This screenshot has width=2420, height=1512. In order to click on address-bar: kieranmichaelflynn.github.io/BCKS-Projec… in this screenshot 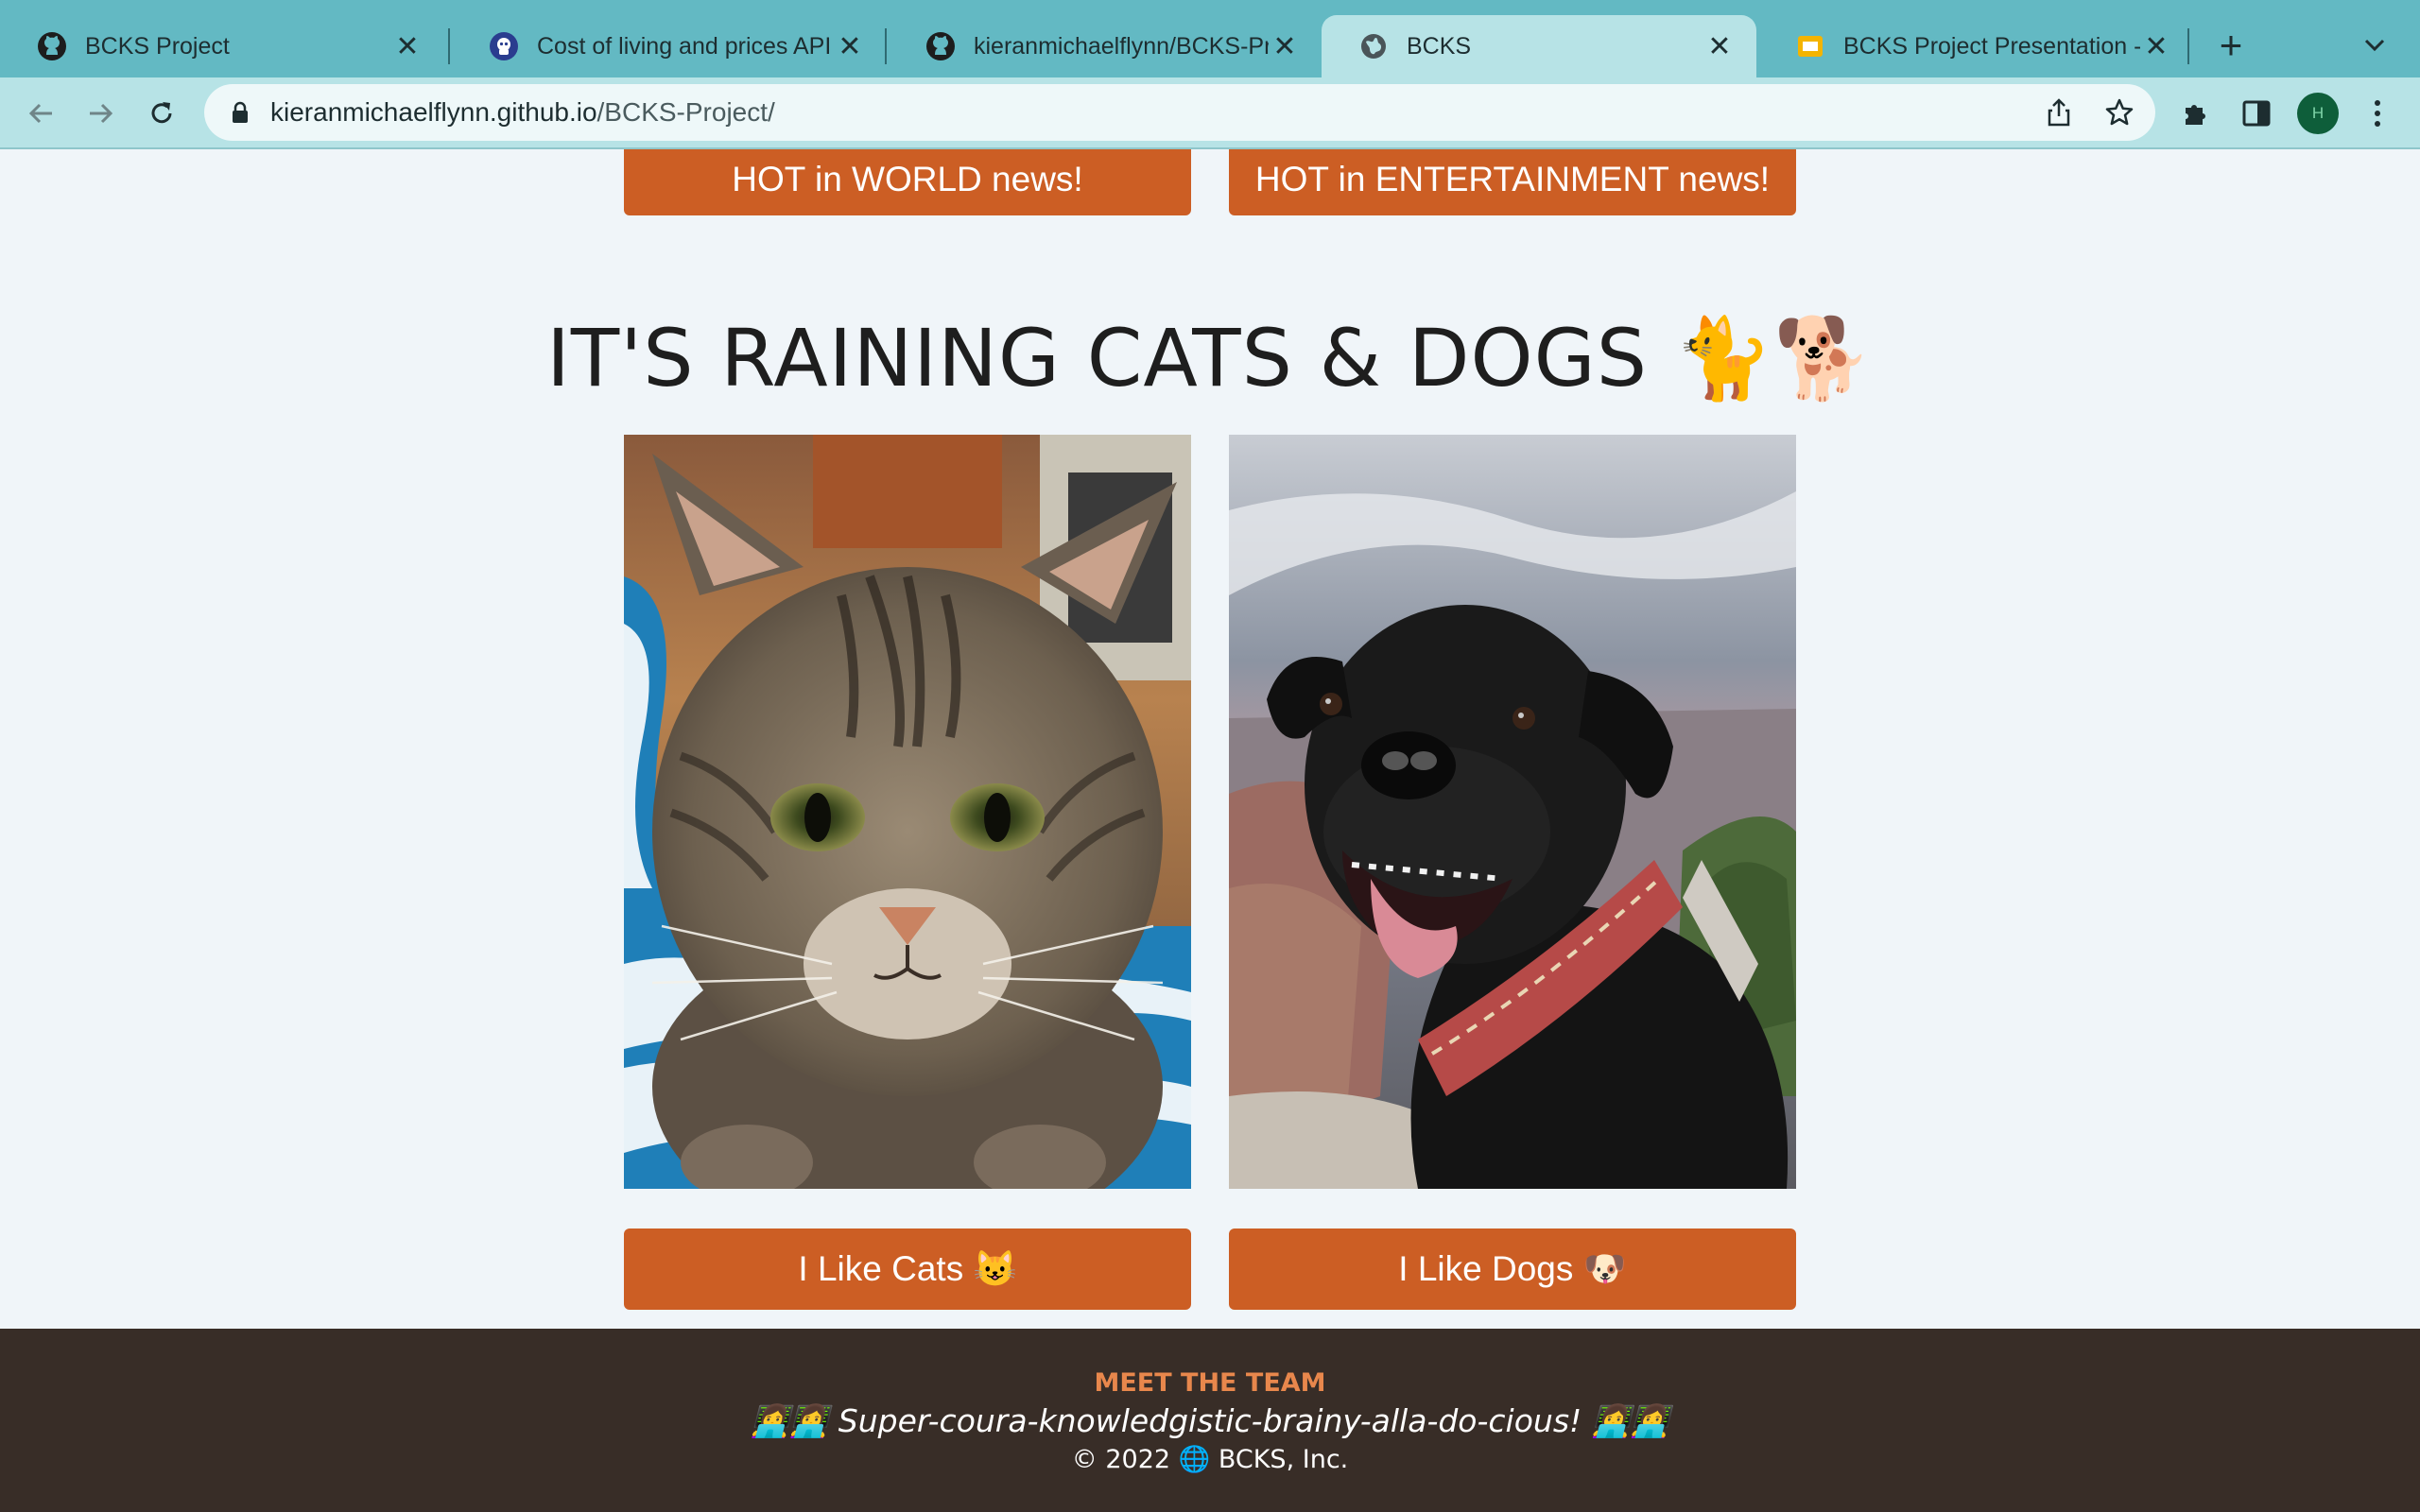, I will do `click(1179, 112)`.